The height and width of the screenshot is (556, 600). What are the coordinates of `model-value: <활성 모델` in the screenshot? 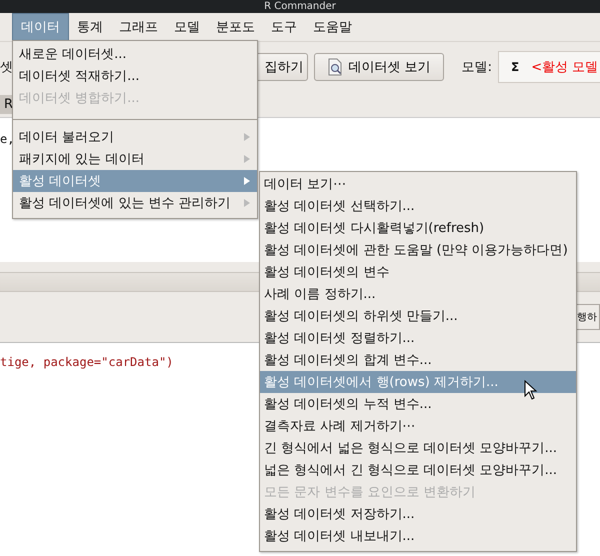 It's located at (564, 67).